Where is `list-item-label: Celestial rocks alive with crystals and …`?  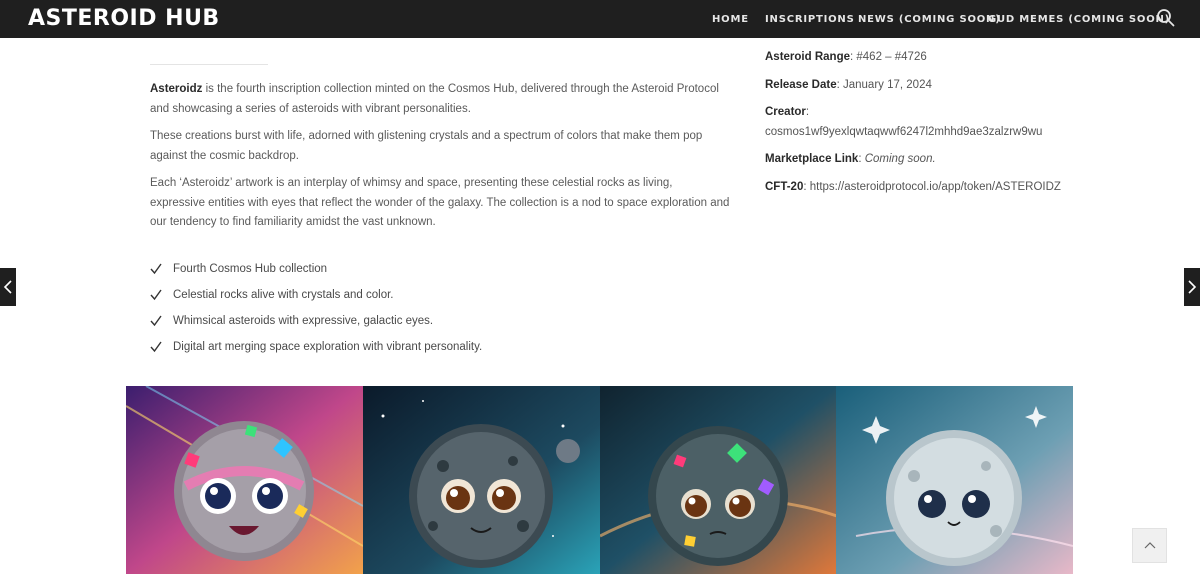
list-item-label: Celestial rocks alive with crystals and … is located at coordinates (283, 295).